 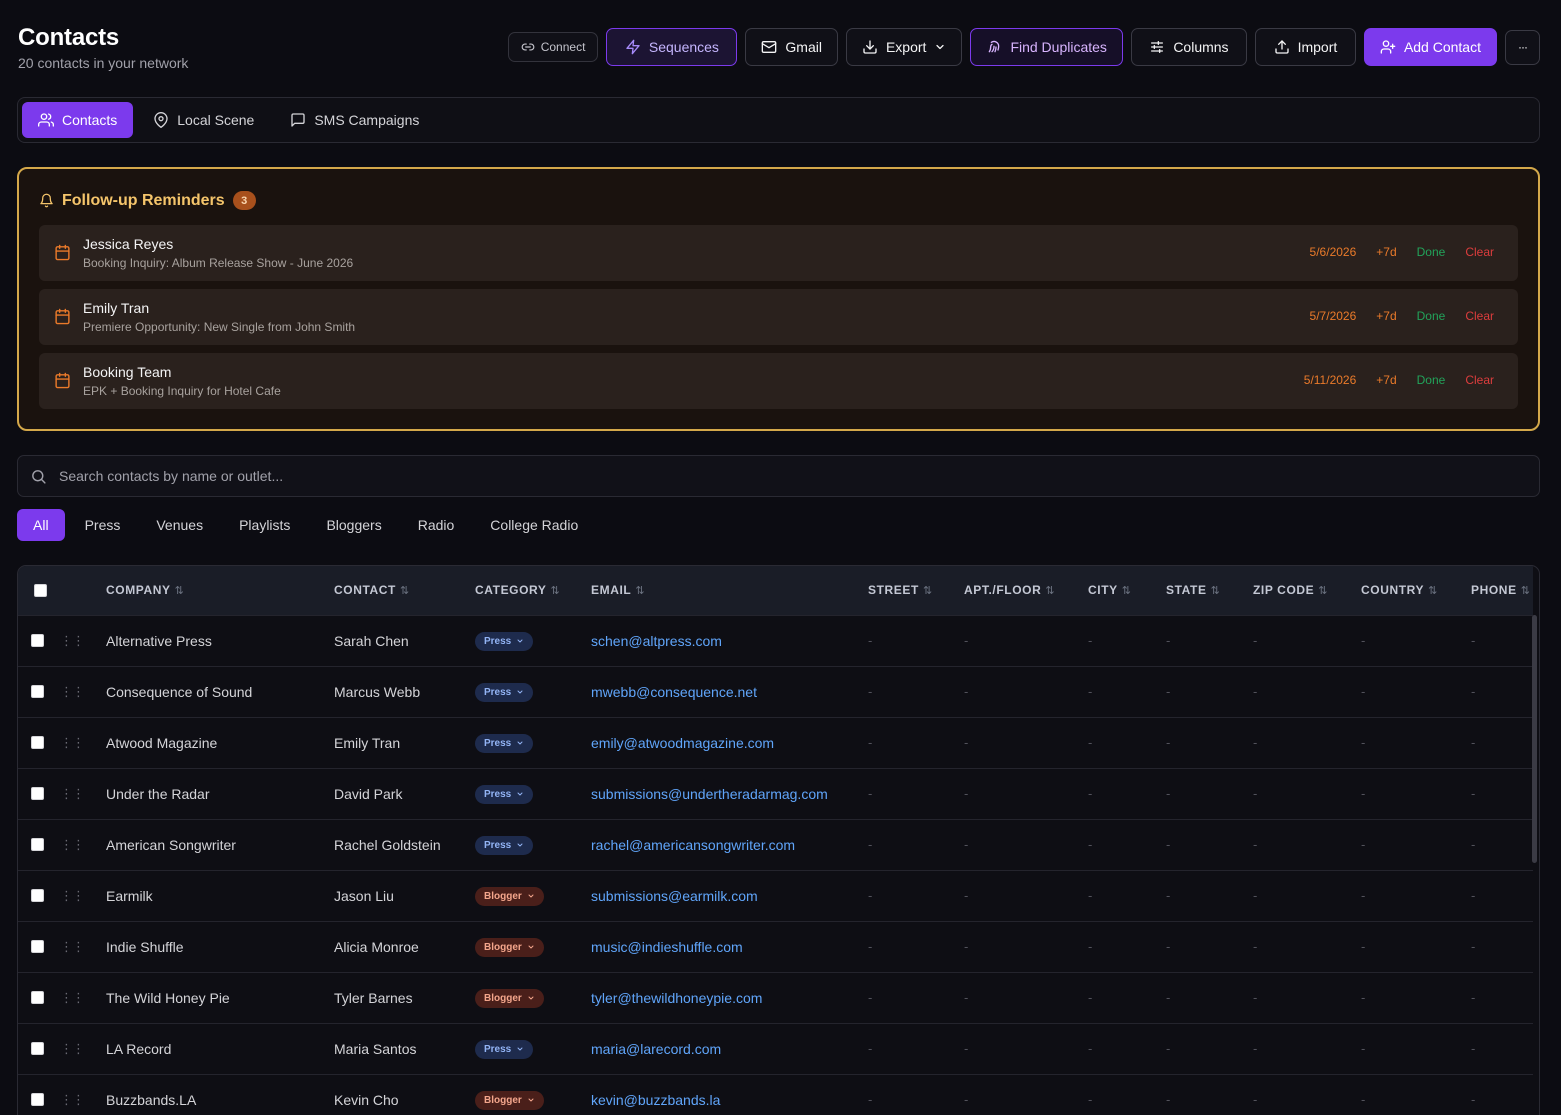 I want to click on column-header-city: CITY ⇅, so click(x=1127, y=590).